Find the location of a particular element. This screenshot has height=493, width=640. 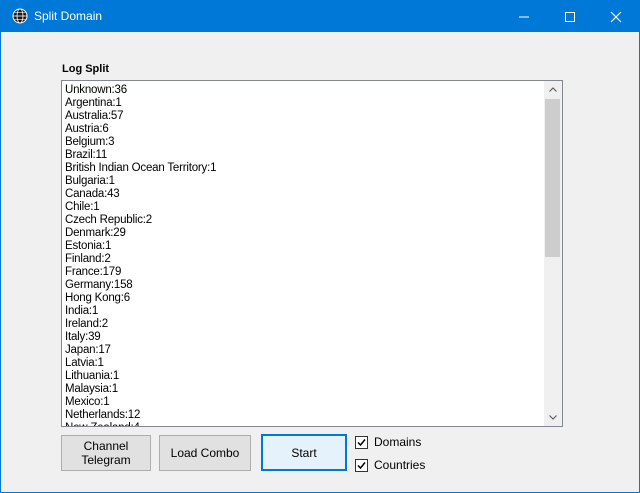

domains-option: Domains is located at coordinates (388, 442).